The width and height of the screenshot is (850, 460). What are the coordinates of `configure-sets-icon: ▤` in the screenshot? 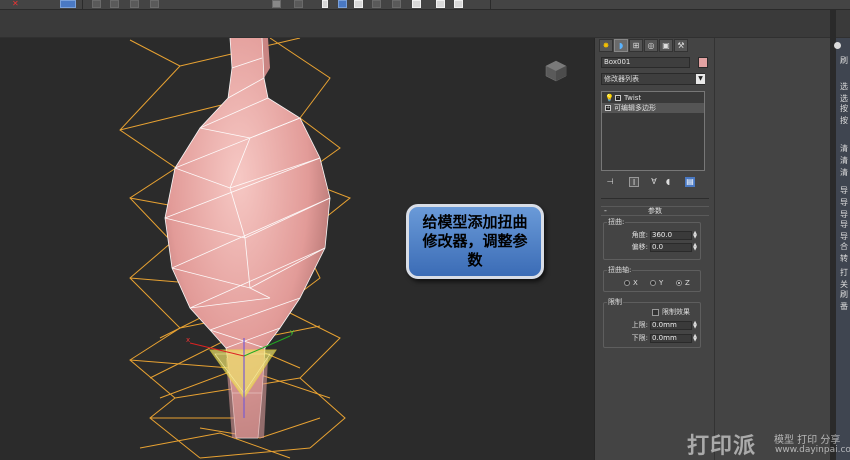 It's located at (690, 182).